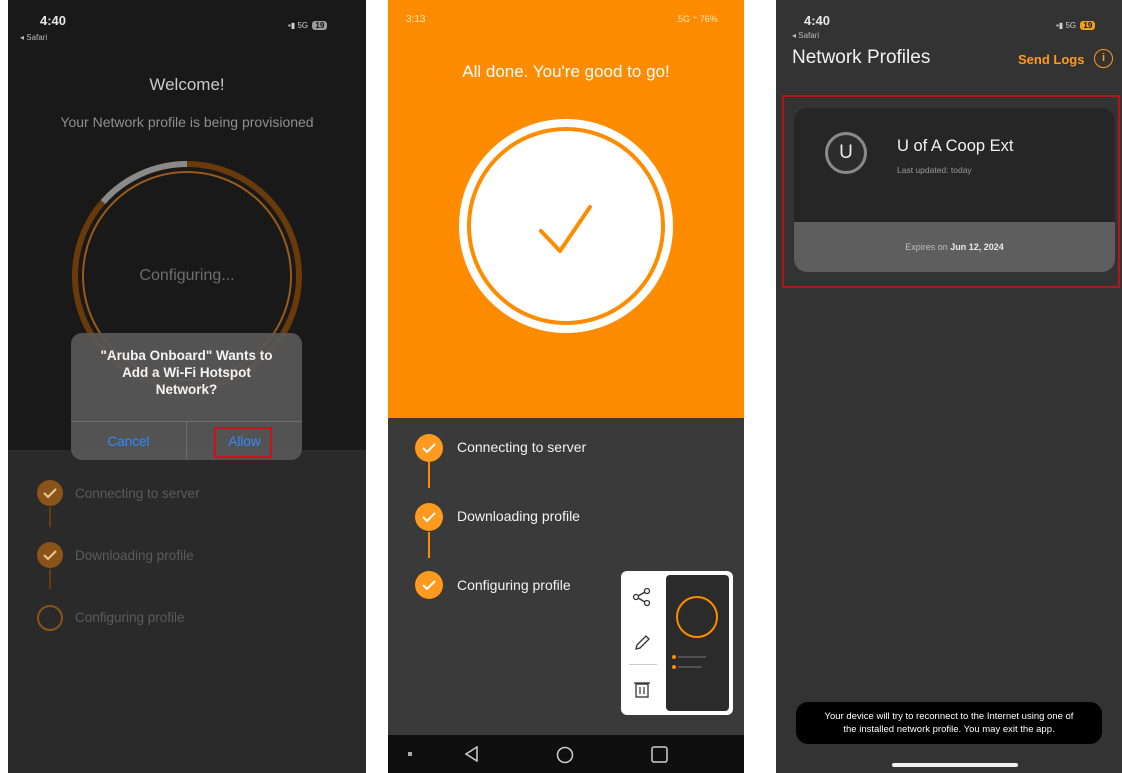 The height and width of the screenshot is (773, 1122). Describe the element at coordinates (566, 71) in the screenshot. I see `success-title: All done. You're good to go!` at that location.